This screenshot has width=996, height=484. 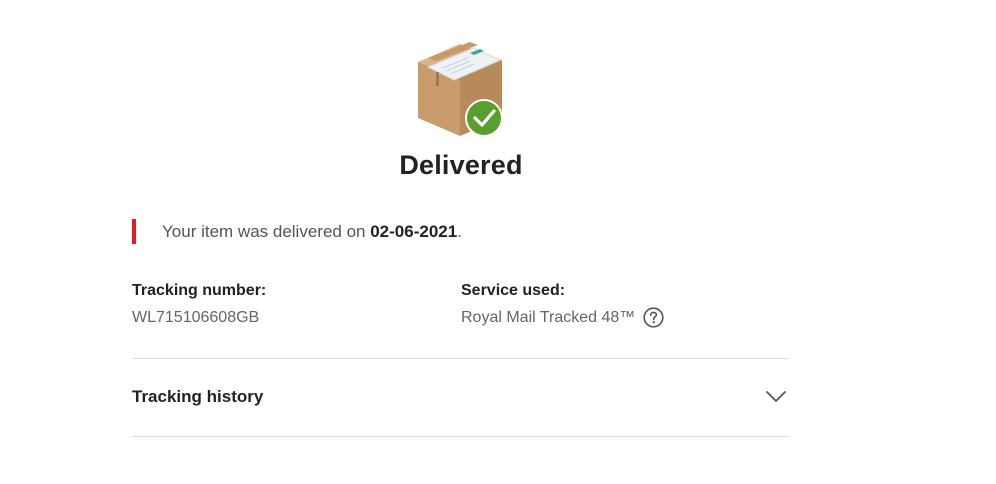 What do you see at coordinates (414, 231) in the screenshot?
I see `delivery-date: 02-06-2021` at bounding box center [414, 231].